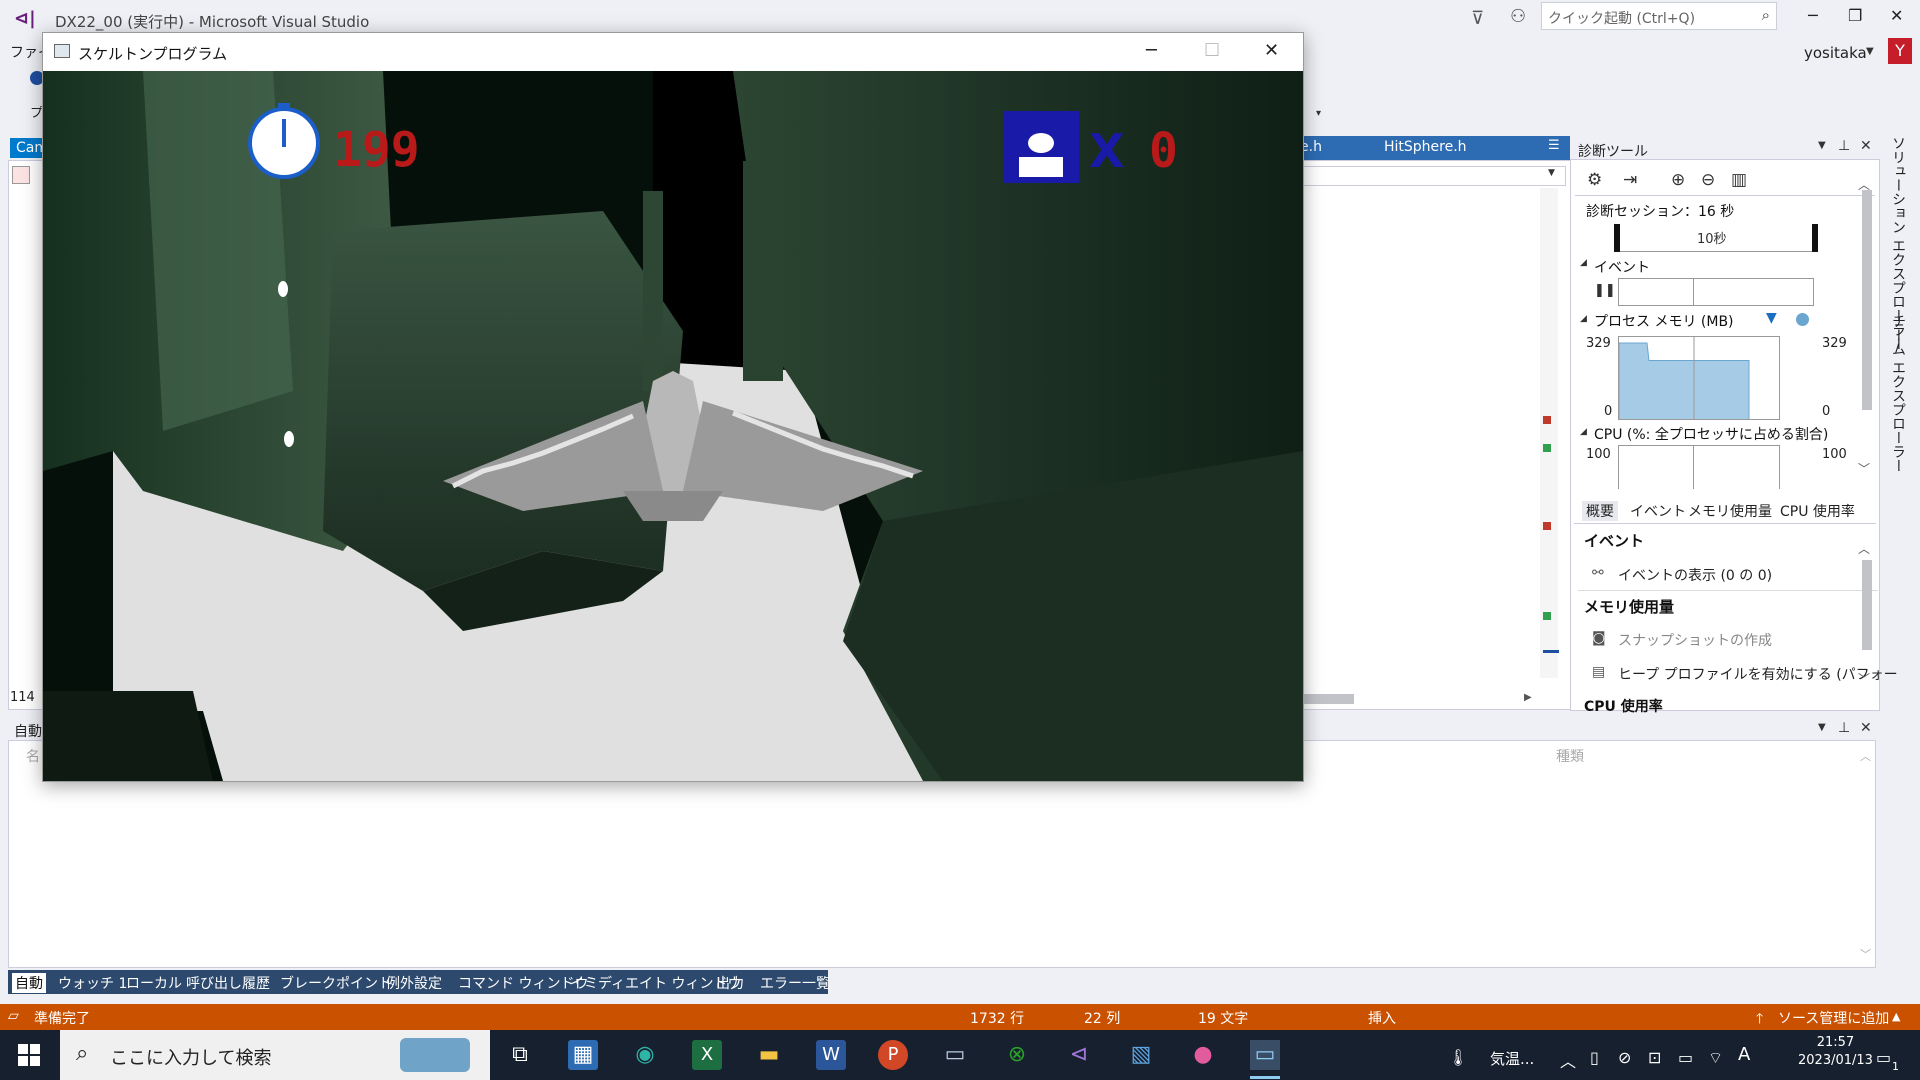 This screenshot has height=1080, width=1920. Describe the element at coordinates (583, 1055) in the screenshot. I see `store-icon: ▦` at that location.